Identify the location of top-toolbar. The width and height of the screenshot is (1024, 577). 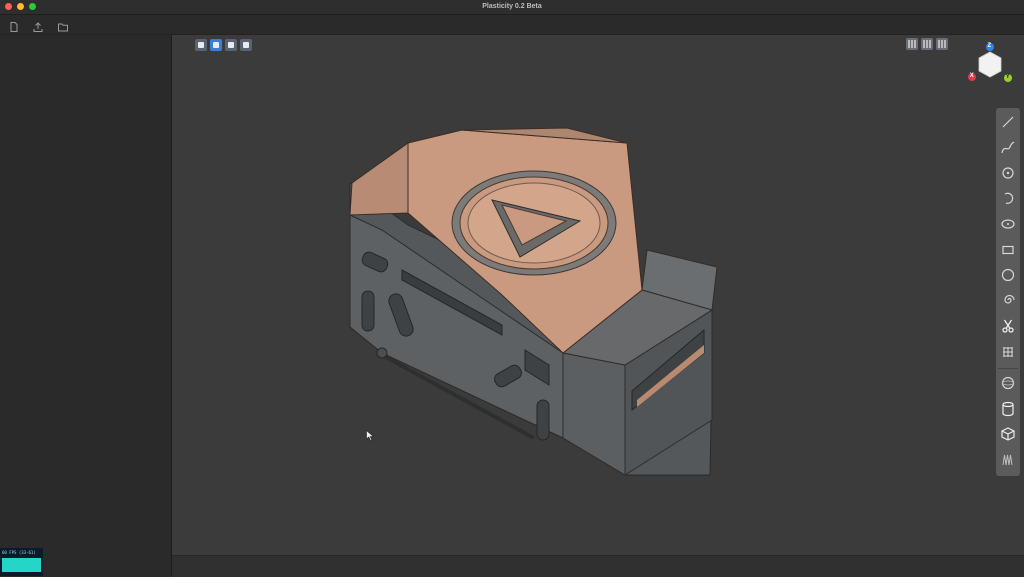
(512, 25).